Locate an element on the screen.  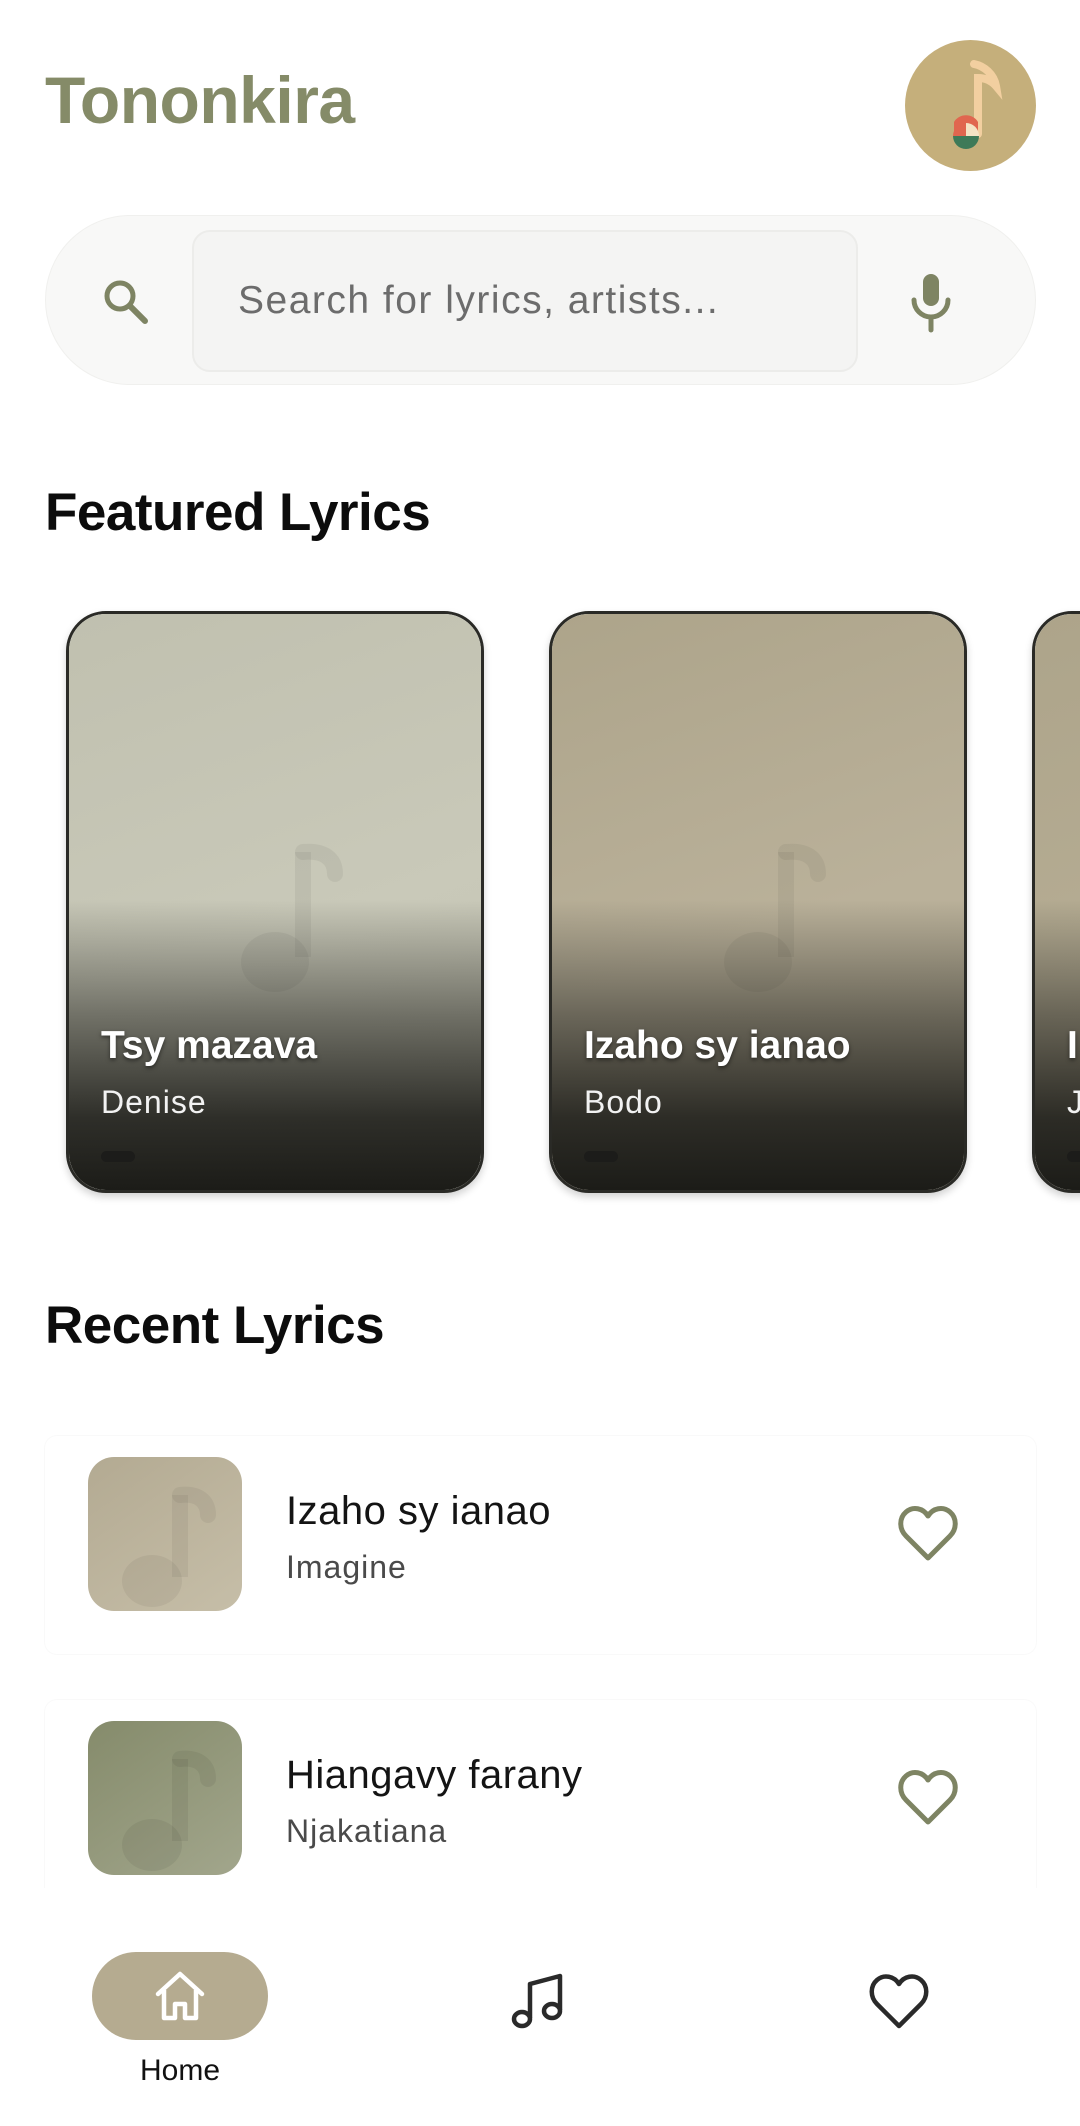
app-title: Tononkira is located at coordinates (200, 100).